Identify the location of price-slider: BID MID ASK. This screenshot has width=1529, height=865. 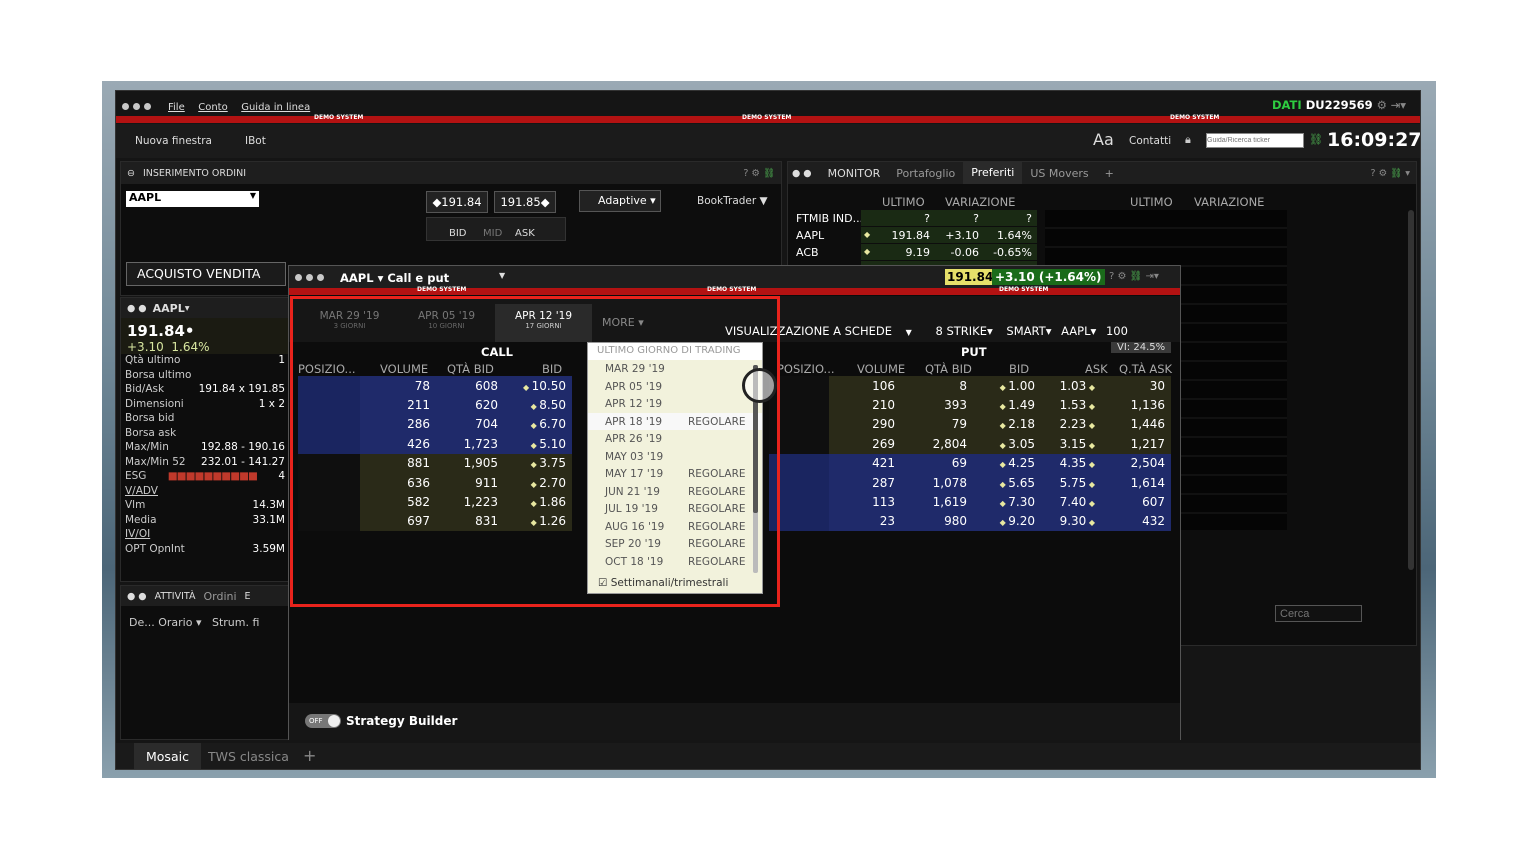
(496, 229).